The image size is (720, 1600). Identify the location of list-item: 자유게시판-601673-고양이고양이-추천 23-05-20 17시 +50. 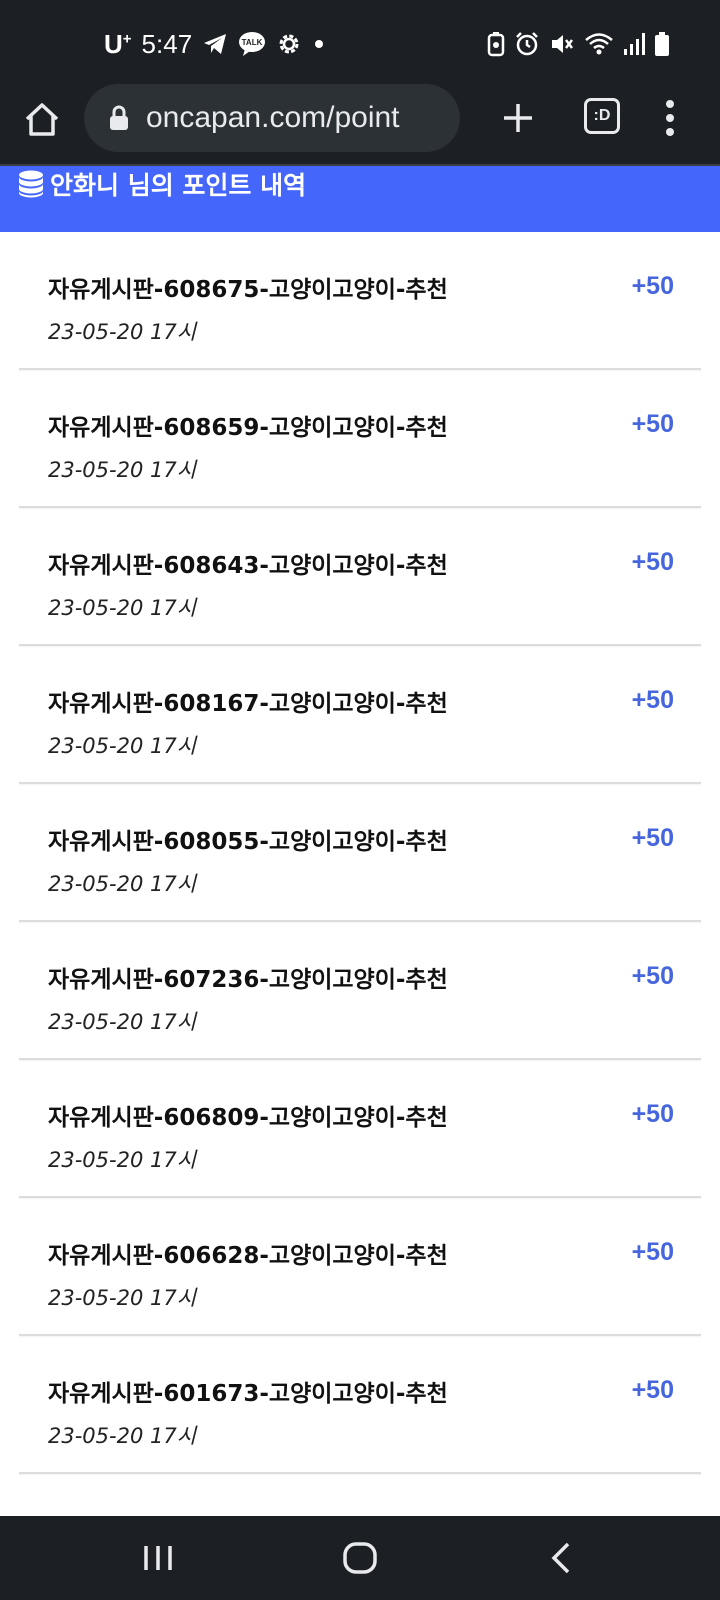
(360, 1405).